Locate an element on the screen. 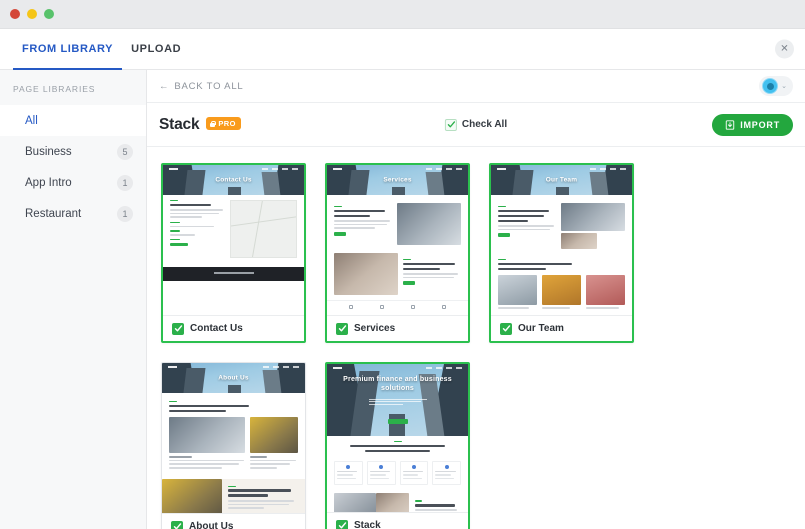 The image size is (805, 529). sidebar-item-all-label: All is located at coordinates (31, 120).